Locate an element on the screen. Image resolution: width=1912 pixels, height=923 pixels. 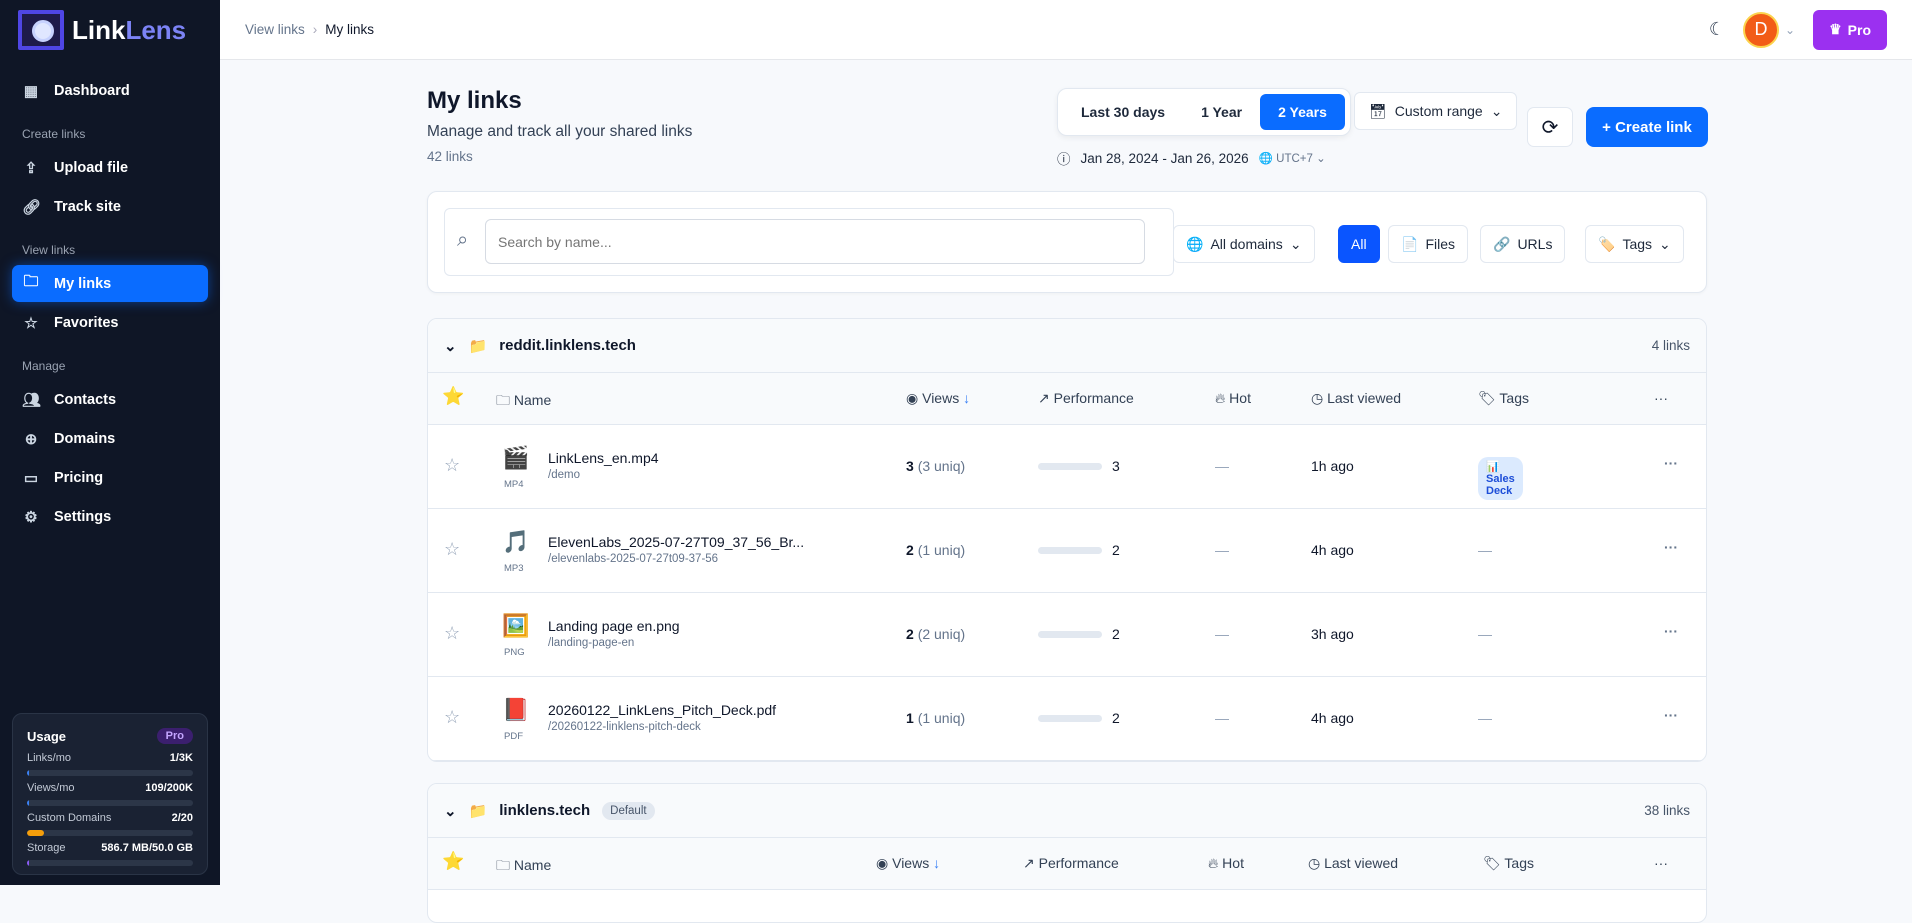
group-header: ⌄ 📁 reddit.linklens.tech 4 links is located at coordinates (1067, 346).